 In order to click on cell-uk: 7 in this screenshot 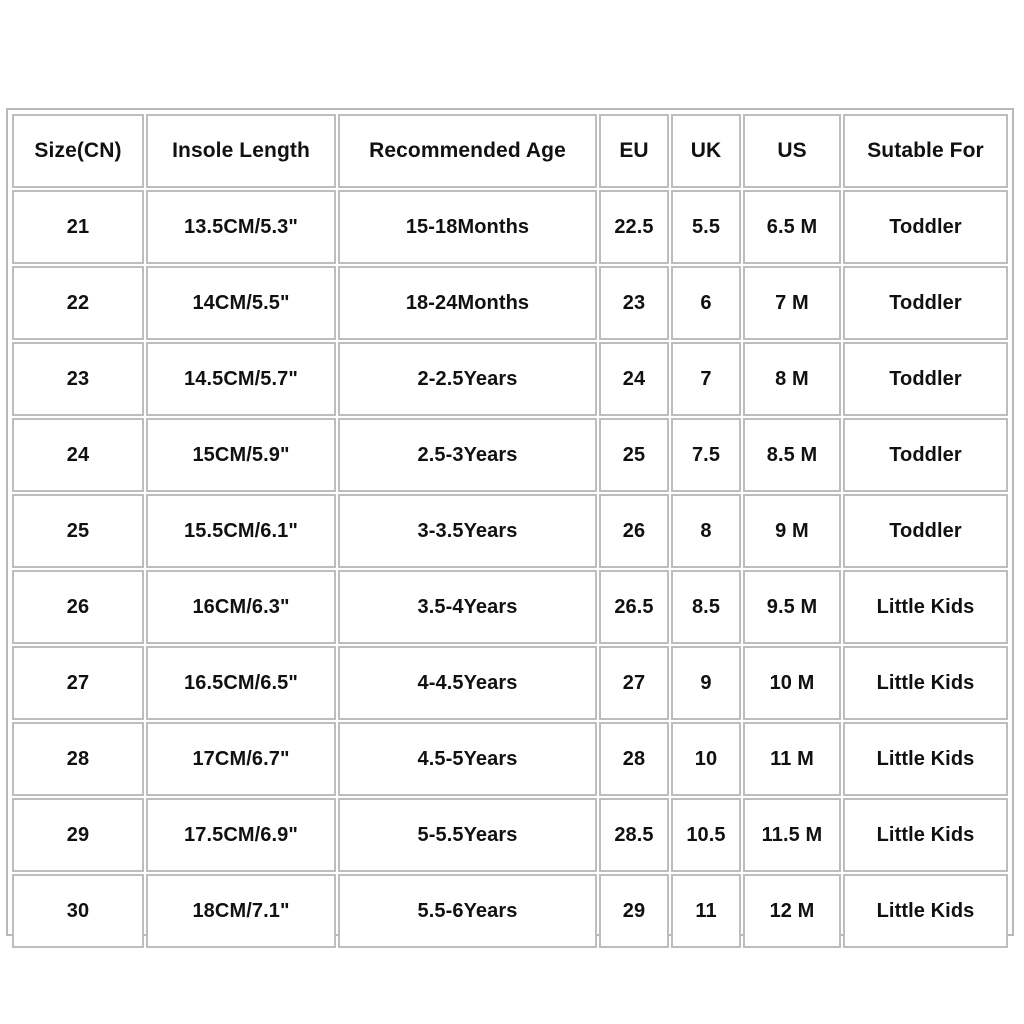, I will do `click(706, 379)`.